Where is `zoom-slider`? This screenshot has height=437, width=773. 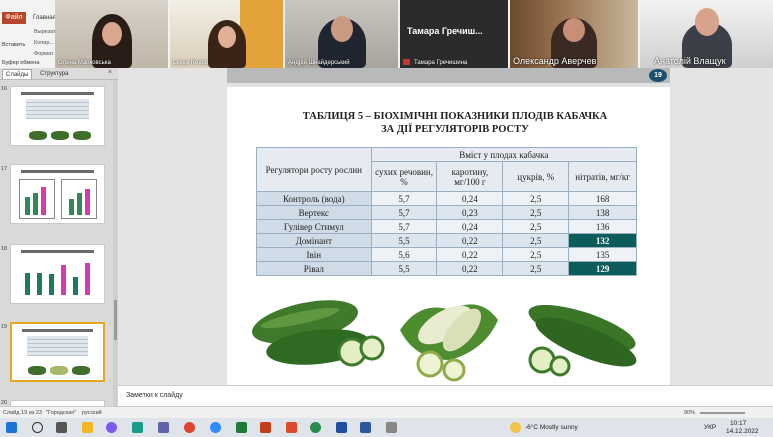 zoom-slider is located at coordinates (722, 413).